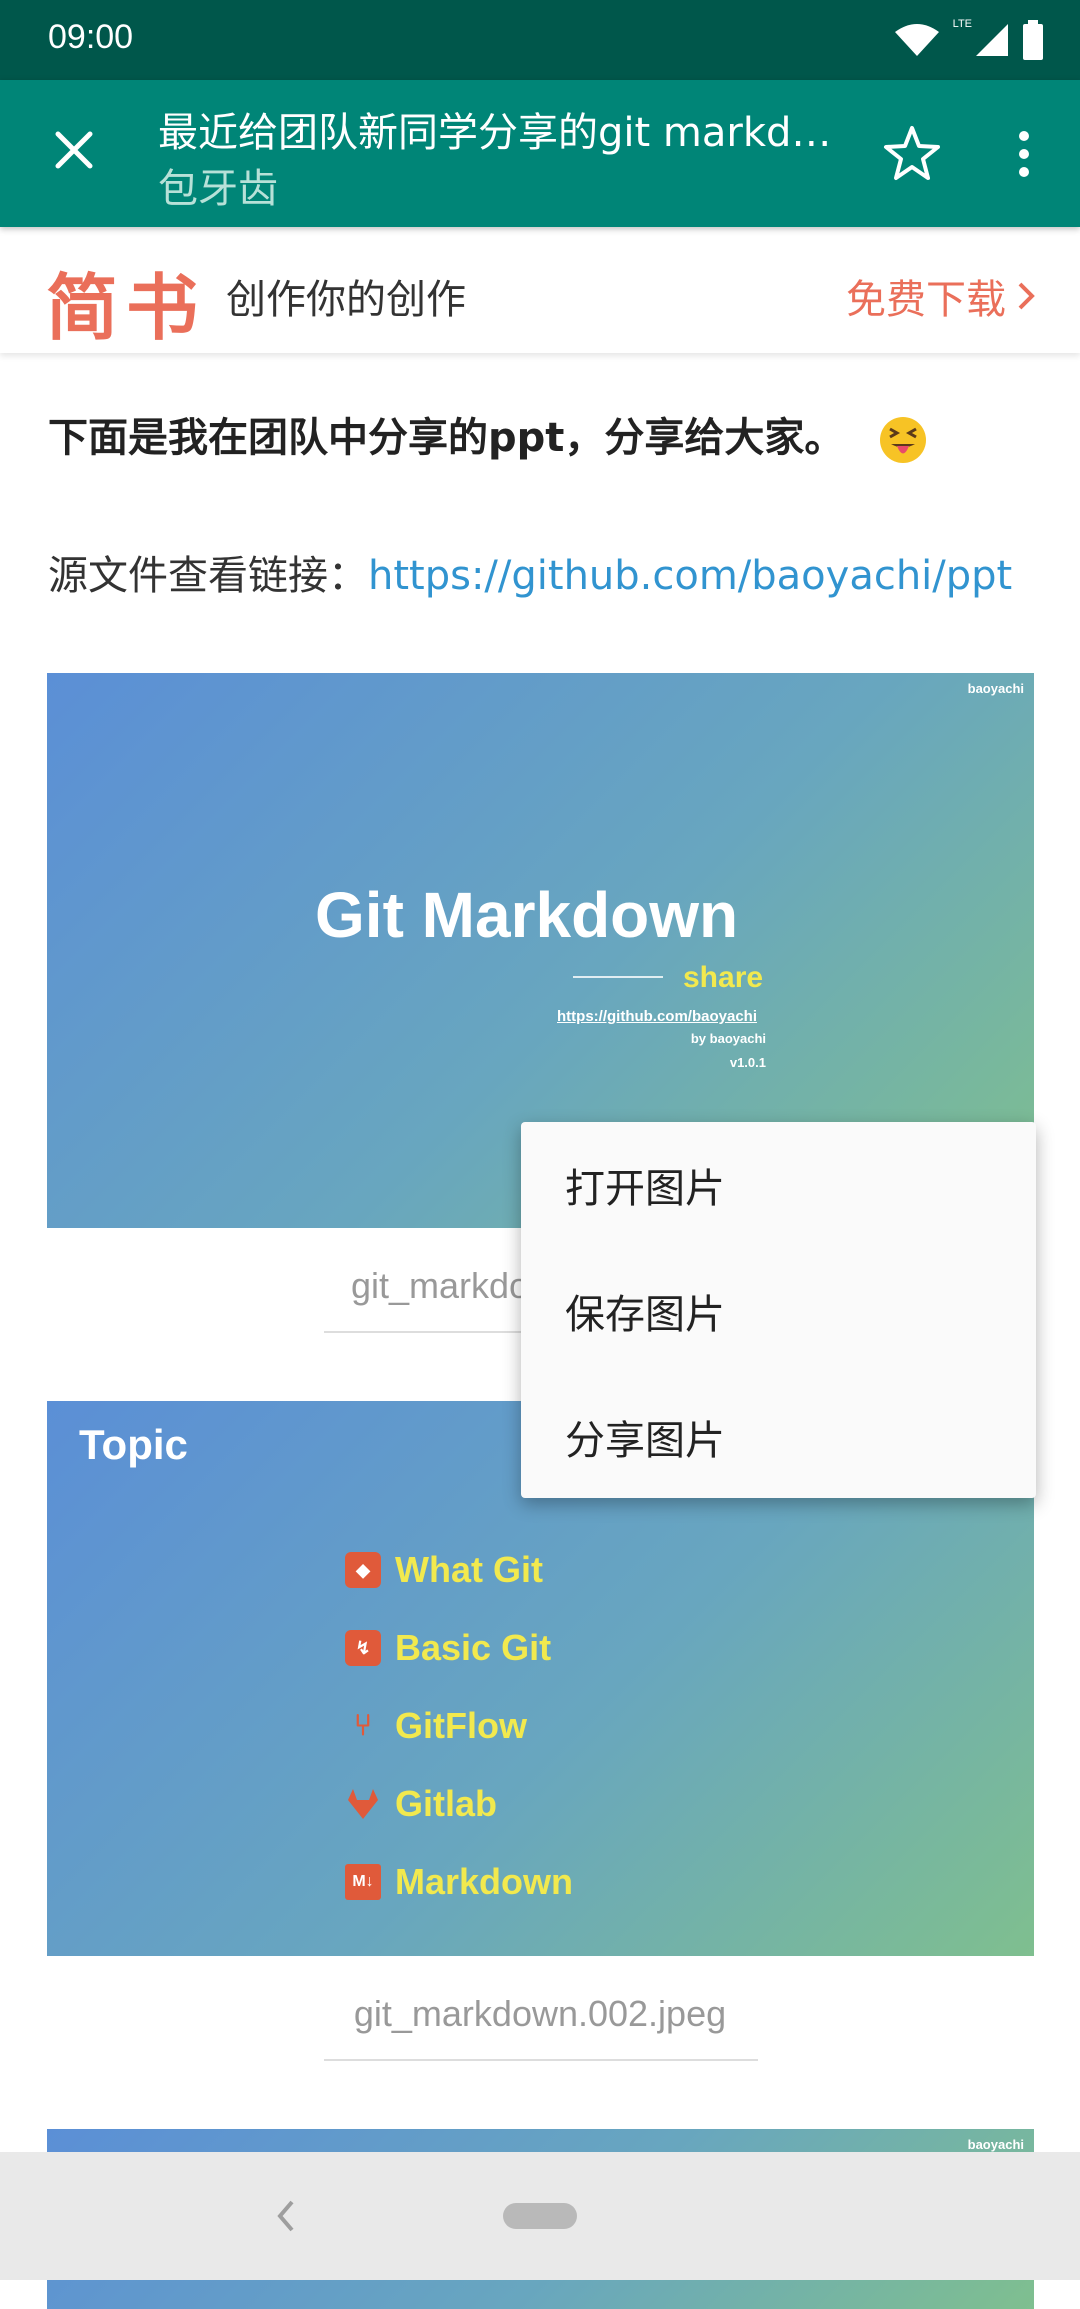 This screenshot has width=1080, height=2309. I want to click on page-author: 包牙齿, so click(218, 189).